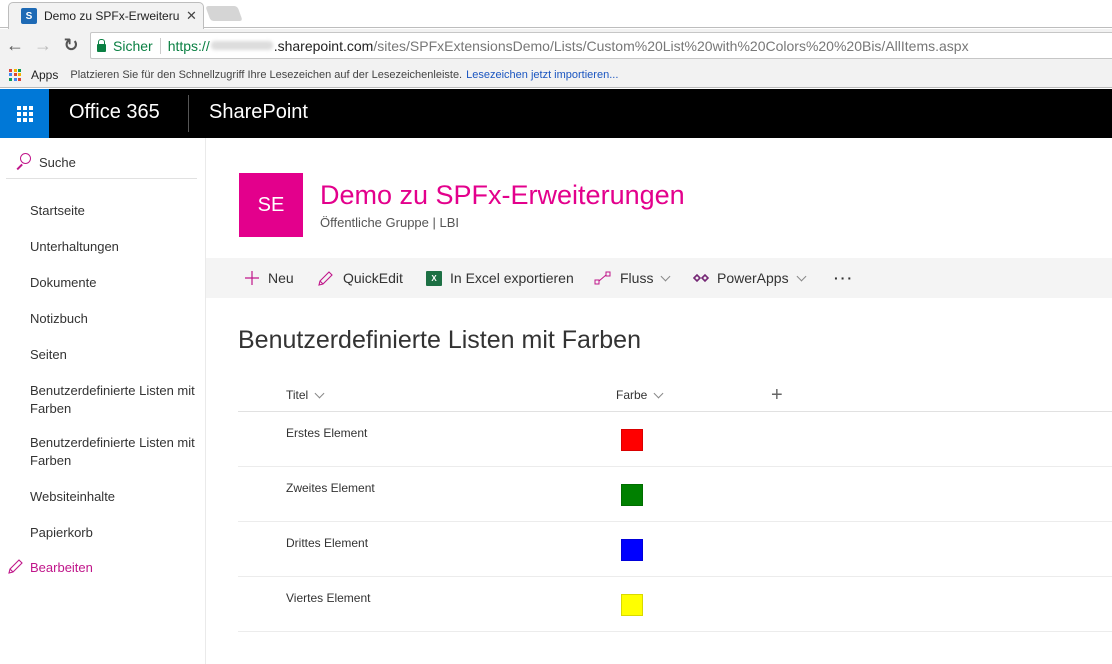  I want to click on column-label: Farbe, so click(632, 395).